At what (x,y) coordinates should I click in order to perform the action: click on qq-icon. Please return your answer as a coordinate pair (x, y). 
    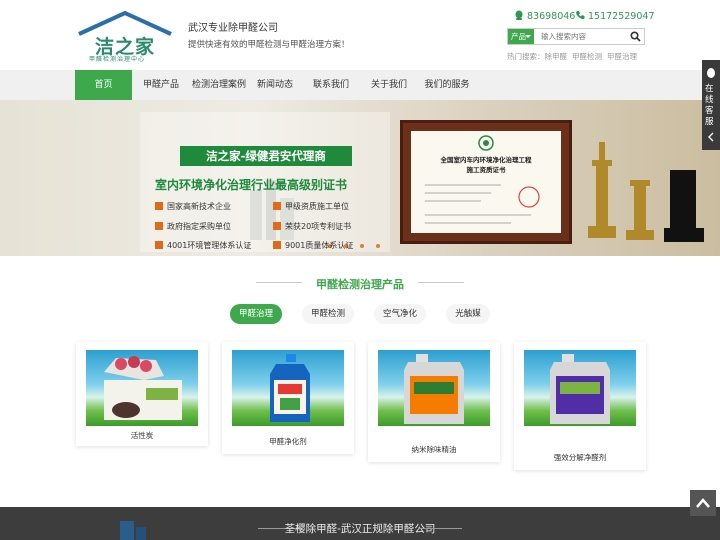
    Looking at the image, I should click on (519, 15).